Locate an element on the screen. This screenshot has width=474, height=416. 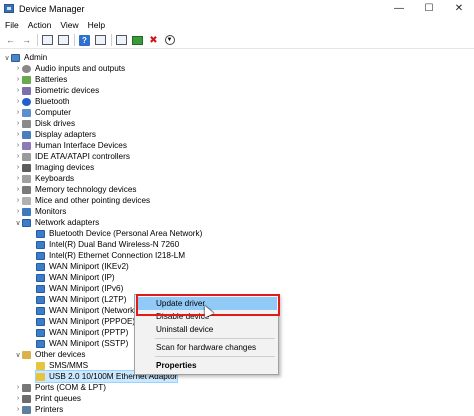
device-manager-icon is located at coordinates (9, 8).